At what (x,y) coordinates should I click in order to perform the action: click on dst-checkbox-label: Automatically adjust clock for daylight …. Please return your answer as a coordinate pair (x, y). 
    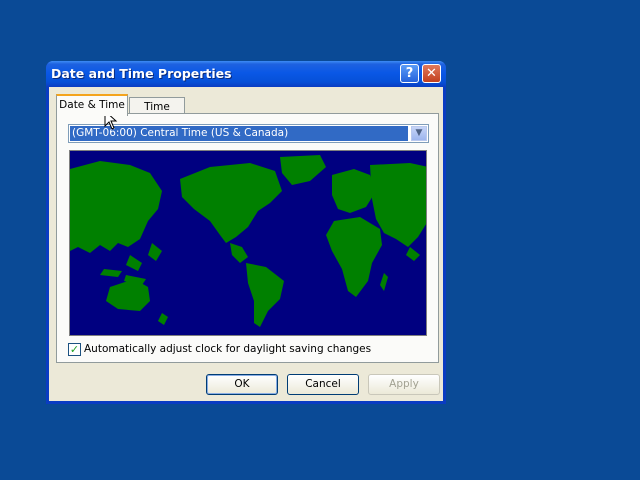
    Looking at the image, I should click on (227, 349).